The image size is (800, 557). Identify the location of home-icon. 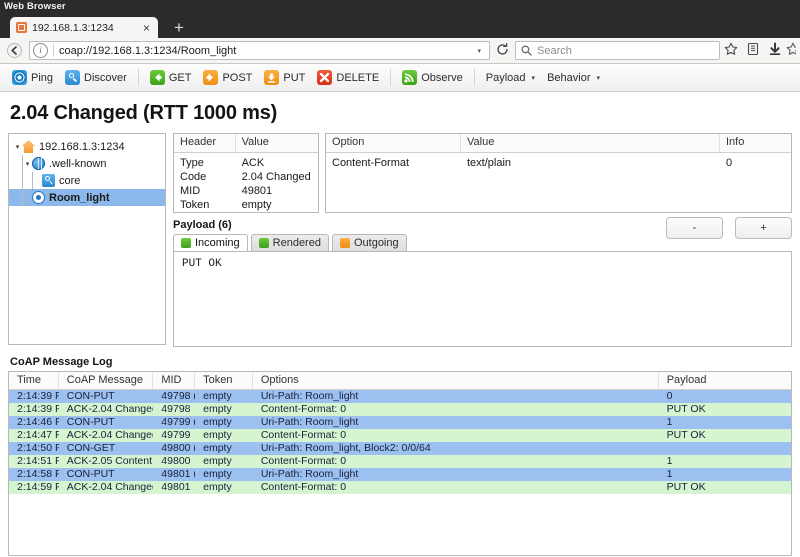
(28, 146).